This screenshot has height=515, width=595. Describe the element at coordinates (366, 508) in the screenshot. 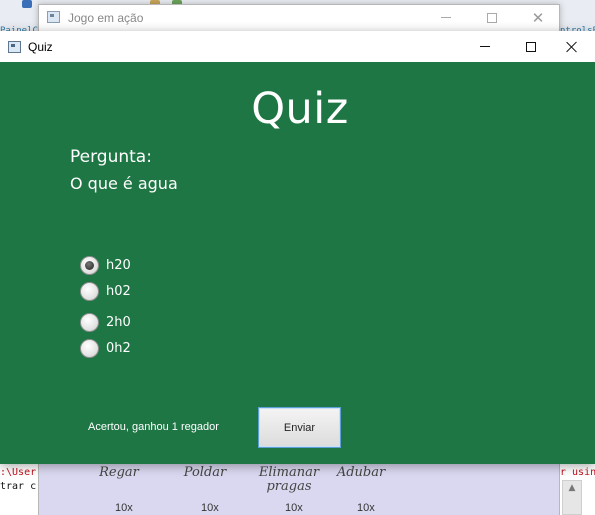

I see `stat-value-adubar: 10x` at that location.